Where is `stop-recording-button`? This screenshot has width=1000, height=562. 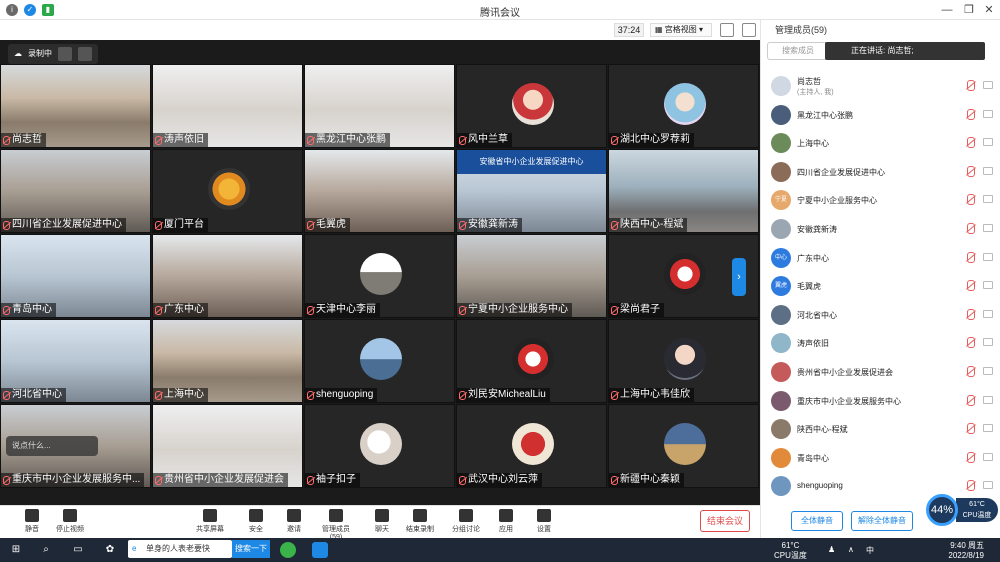 stop-recording-button is located at coordinates (85, 54).